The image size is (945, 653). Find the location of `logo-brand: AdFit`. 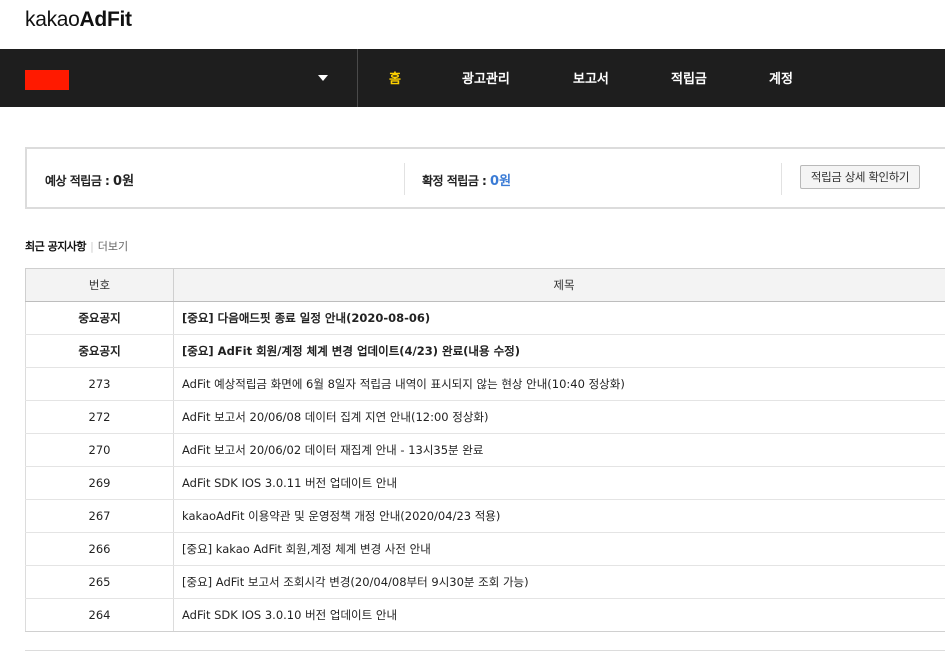

logo-brand: AdFit is located at coordinates (105, 19).